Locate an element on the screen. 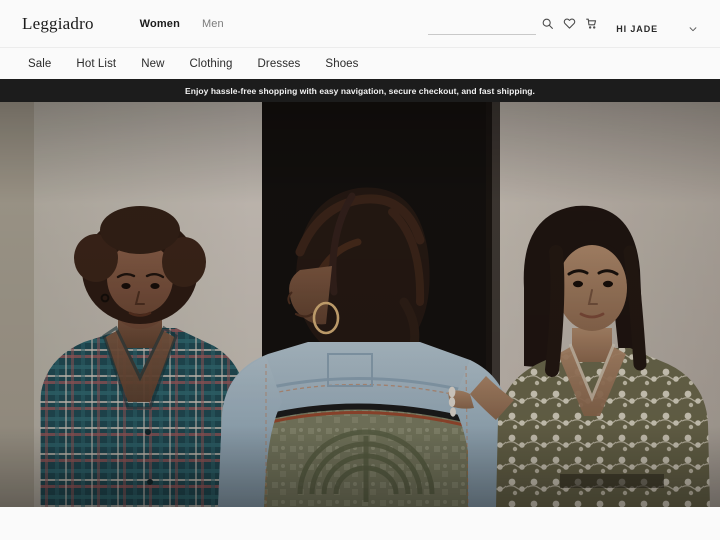  site-logo: Leggiadro is located at coordinates (58, 24).